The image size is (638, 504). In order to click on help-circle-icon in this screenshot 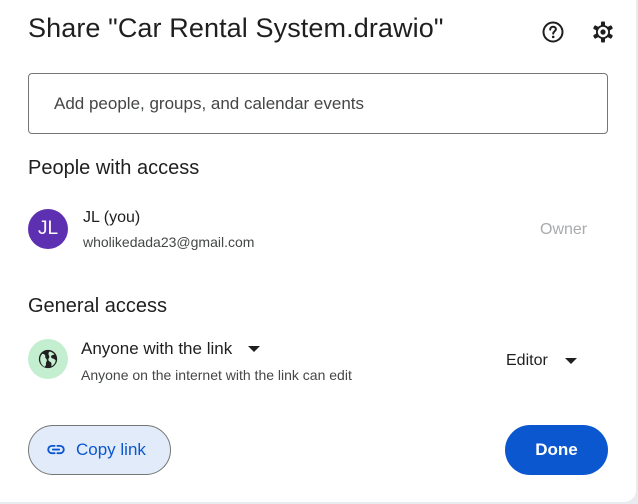, I will do `click(553, 32)`.